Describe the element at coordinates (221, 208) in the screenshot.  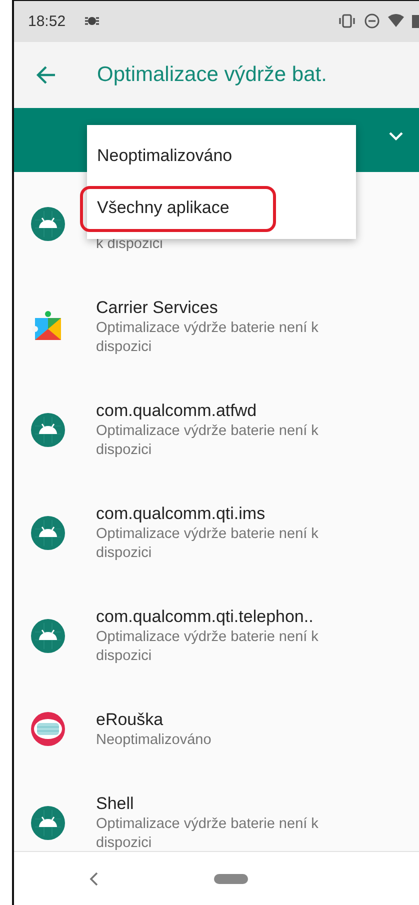
I see `menu-item: Všechny aplikace` at that location.